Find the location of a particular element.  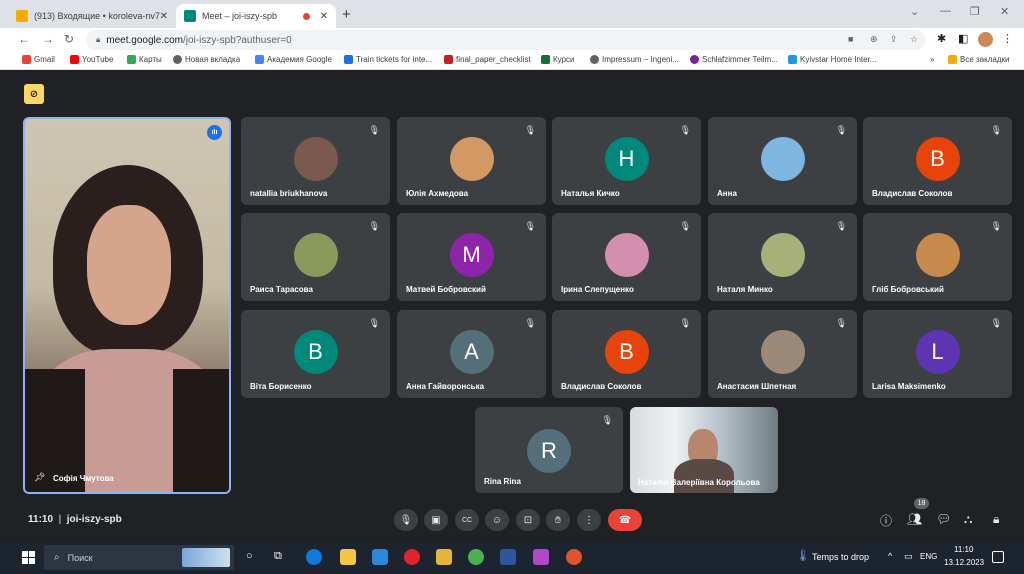

weather-text: Temps to drop is located at coordinates (840, 557).